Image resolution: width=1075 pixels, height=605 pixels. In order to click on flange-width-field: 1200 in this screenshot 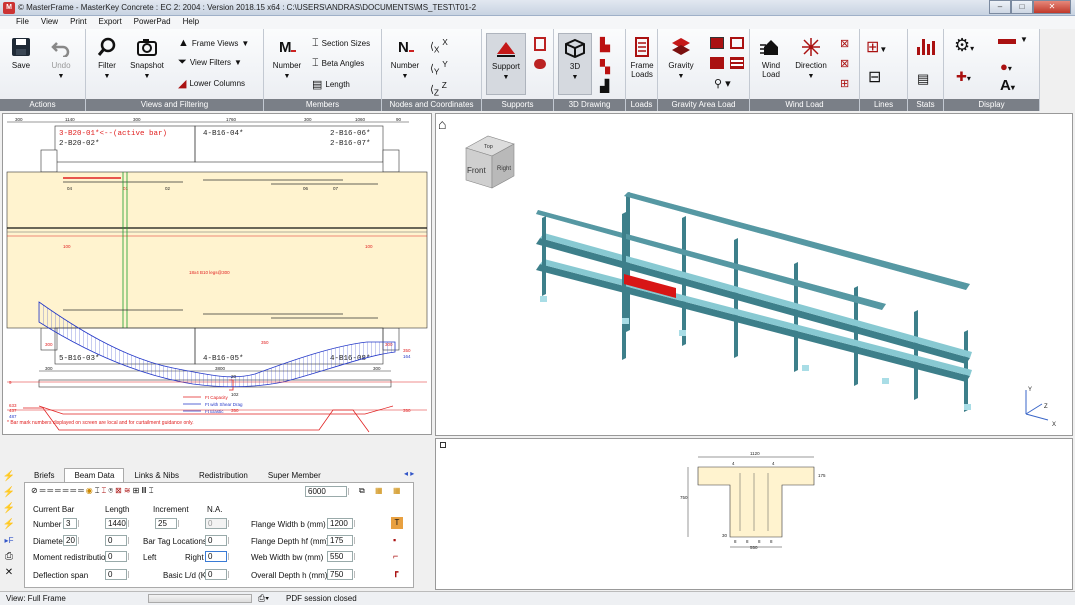, I will do `click(341, 523)`.